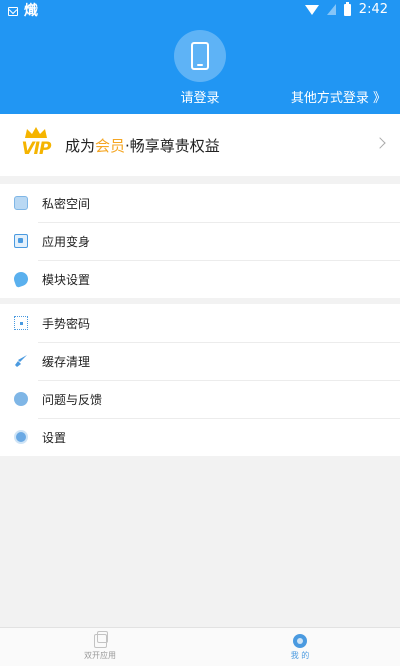 The height and width of the screenshot is (666, 400). What do you see at coordinates (300, 641) in the screenshot?
I see `mine-profile-icon` at bounding box center [300, 641].